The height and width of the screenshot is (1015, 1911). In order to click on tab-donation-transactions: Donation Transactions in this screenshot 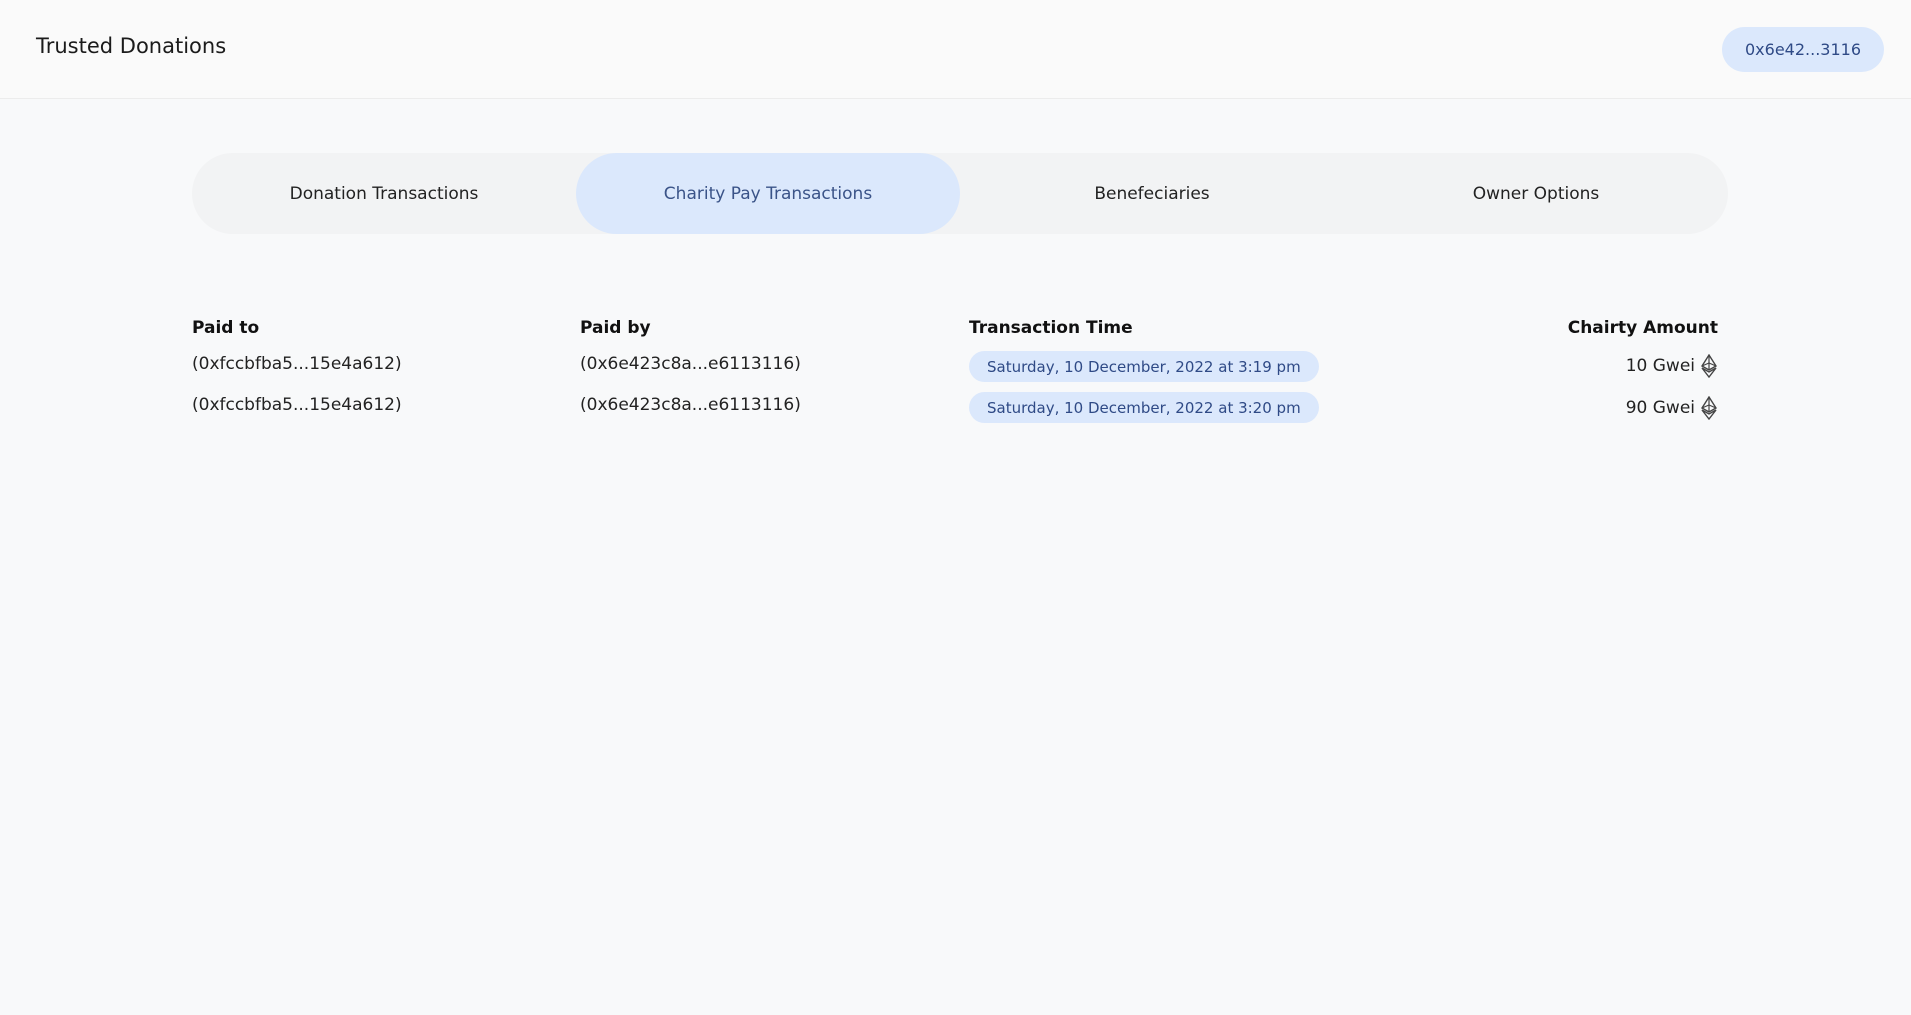, I will do `click(384, 193)`.